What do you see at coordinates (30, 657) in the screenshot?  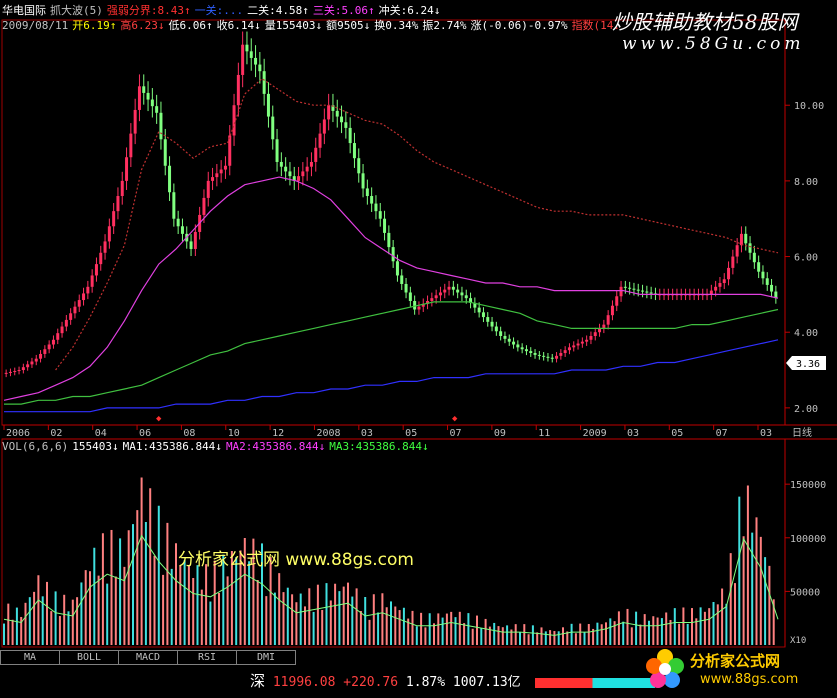 I see `tab-ma: MA` at bounding box center [30, 657].